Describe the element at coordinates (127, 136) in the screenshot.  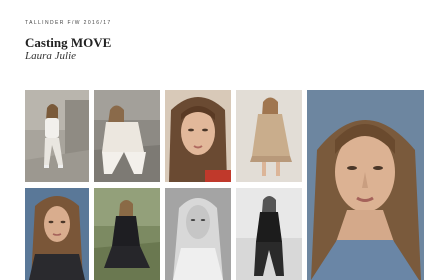
I see `photo-seated-knit-sweater` at that location.